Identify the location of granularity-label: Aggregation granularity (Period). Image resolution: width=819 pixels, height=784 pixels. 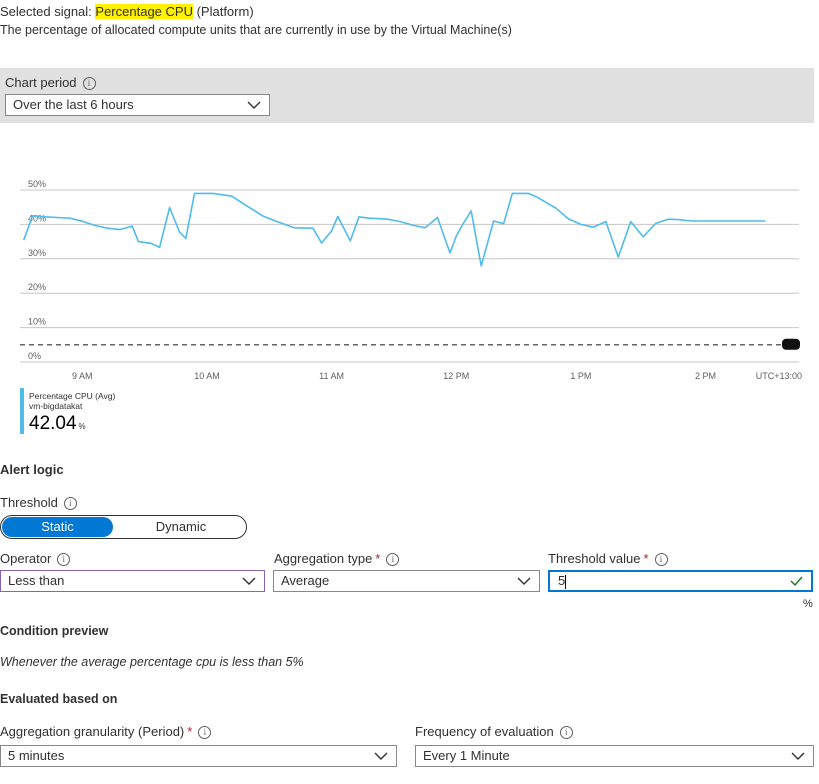
(92, 731).